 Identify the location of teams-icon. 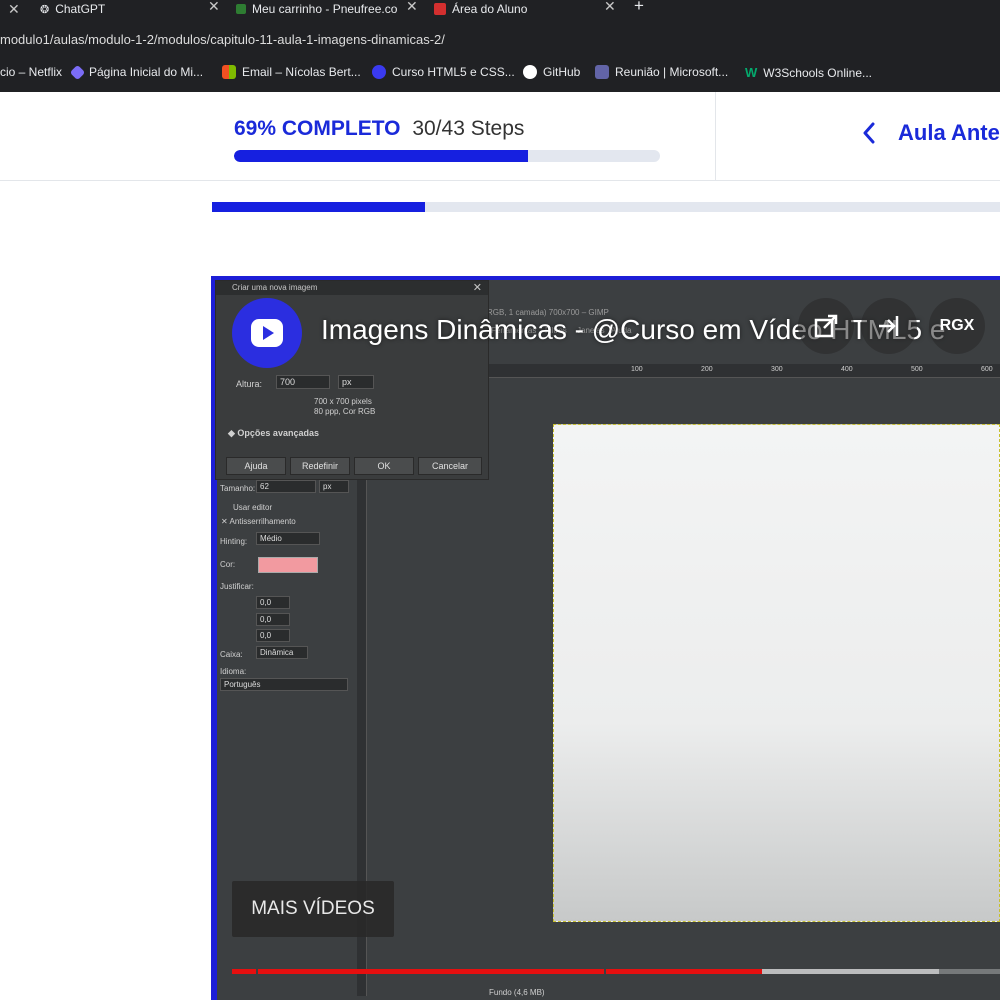
(602, 72).